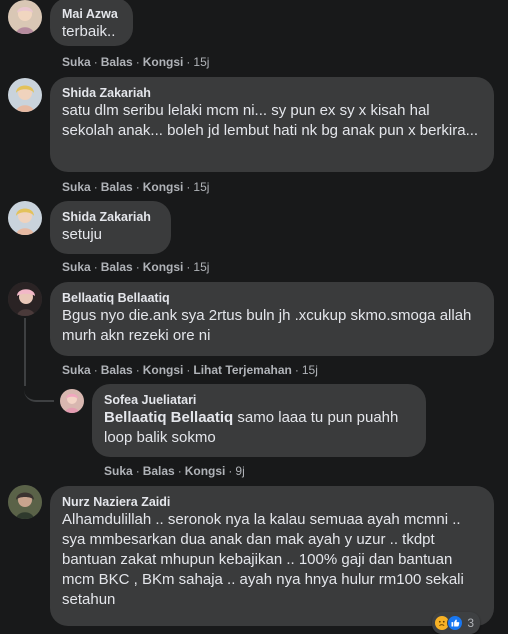 This screenshot has width=508, height=634. Describe the element at coordinates (91, 14) in the screenshot. I see `comment-author: Mai Azwa` at that location.